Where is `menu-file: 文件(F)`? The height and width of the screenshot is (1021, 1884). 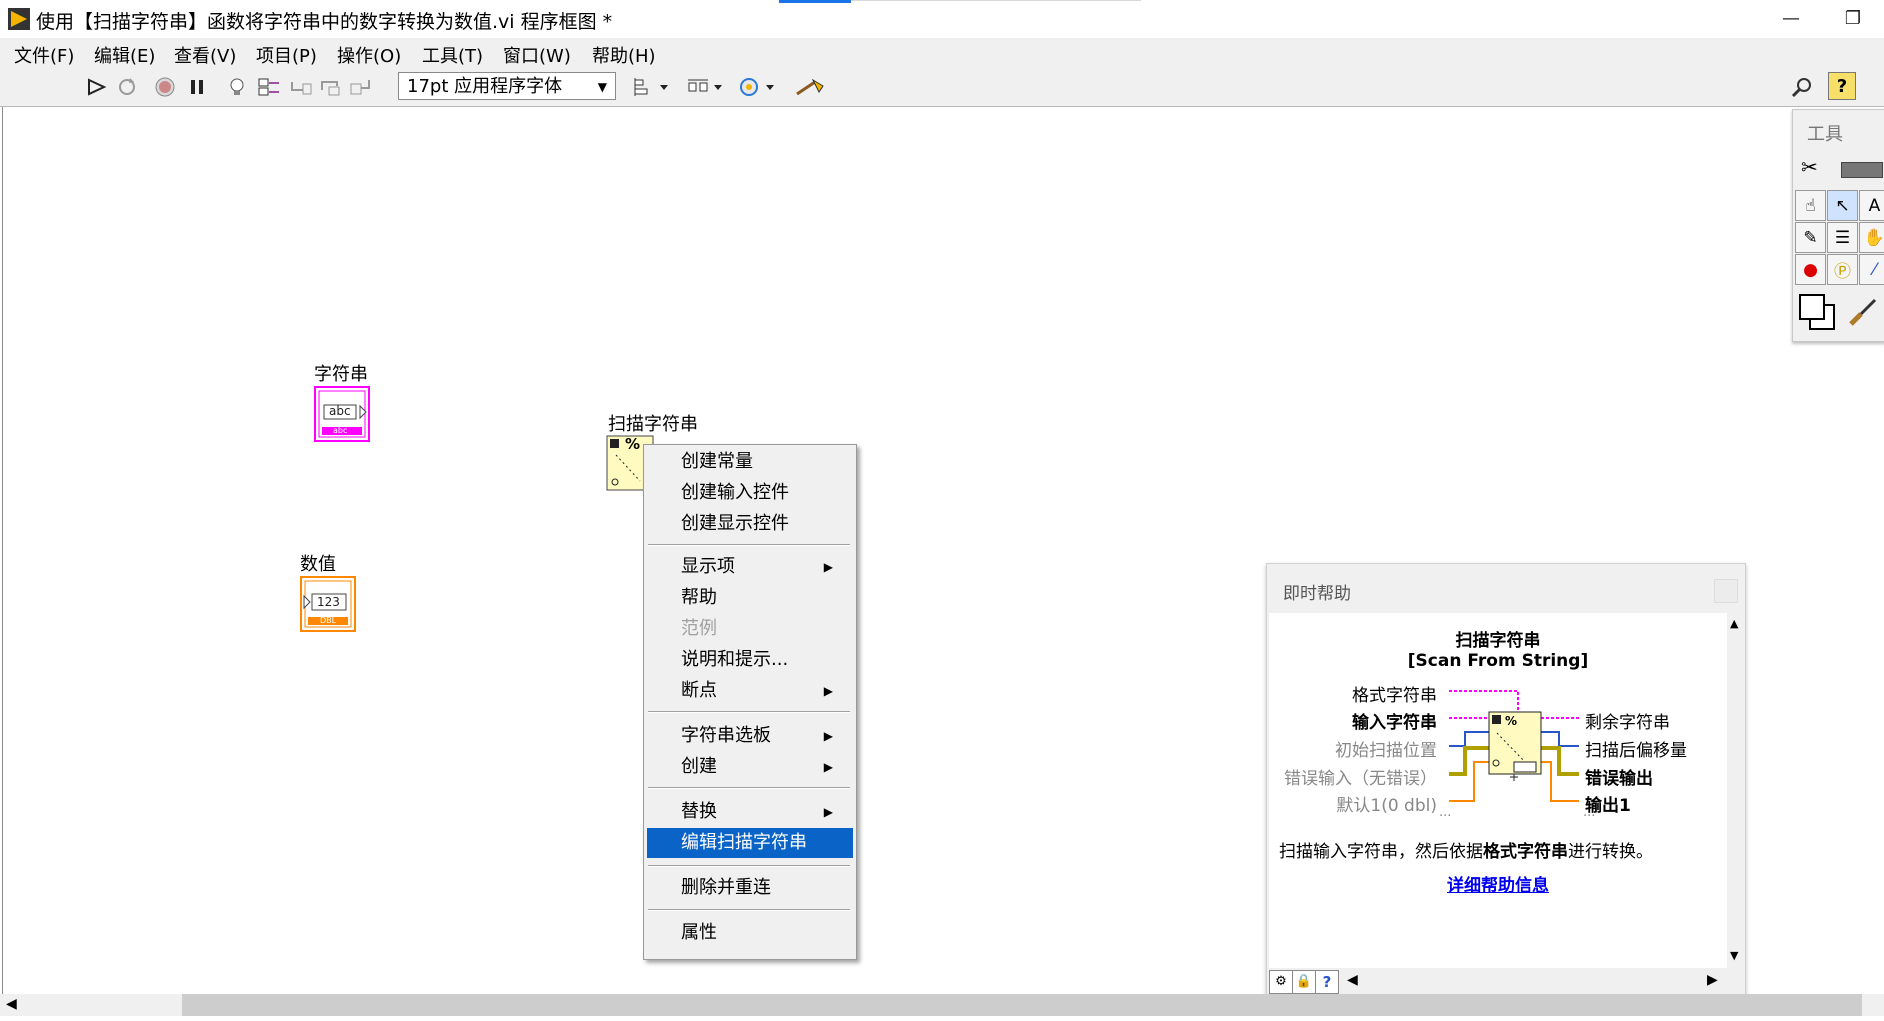
menu-file: 文件(F) is located at coordinates (44, 55).